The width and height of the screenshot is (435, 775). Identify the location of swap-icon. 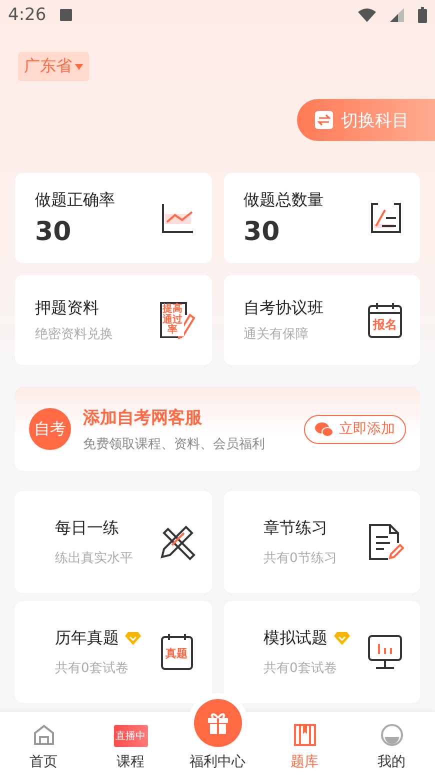
(324, 120).